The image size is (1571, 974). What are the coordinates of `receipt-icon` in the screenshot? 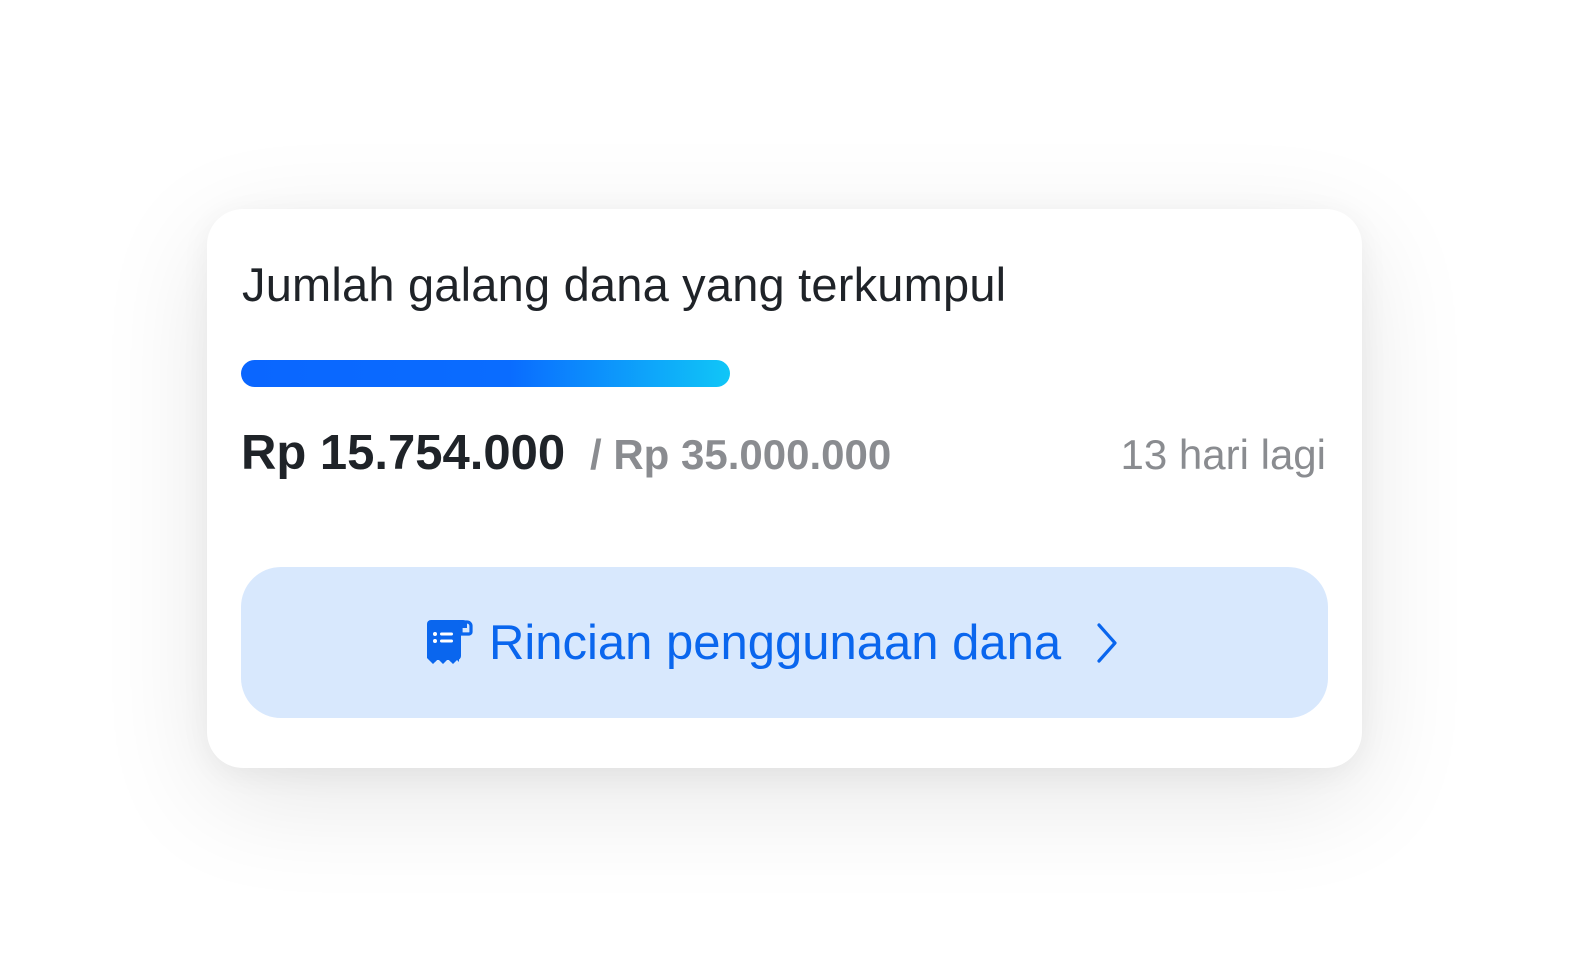 It's located at (450, 642).